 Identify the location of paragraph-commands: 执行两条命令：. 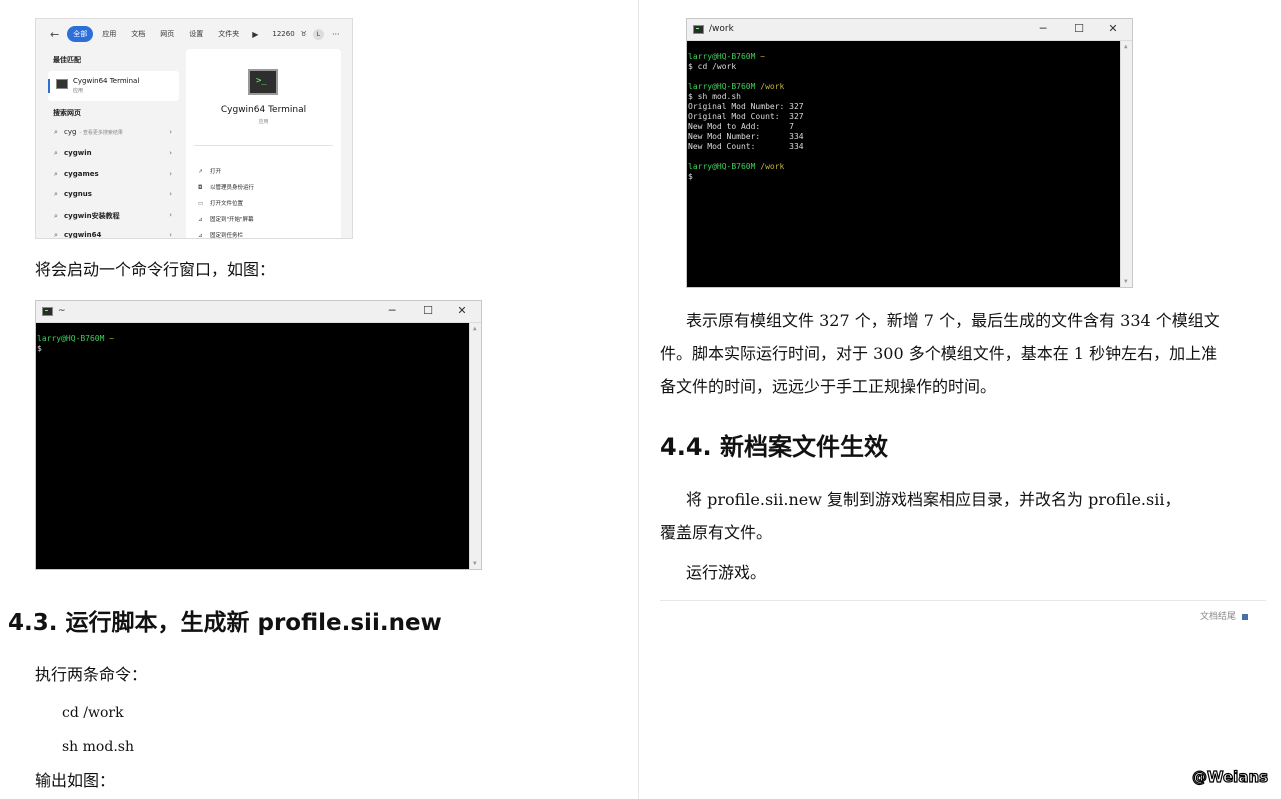
(91, 674).